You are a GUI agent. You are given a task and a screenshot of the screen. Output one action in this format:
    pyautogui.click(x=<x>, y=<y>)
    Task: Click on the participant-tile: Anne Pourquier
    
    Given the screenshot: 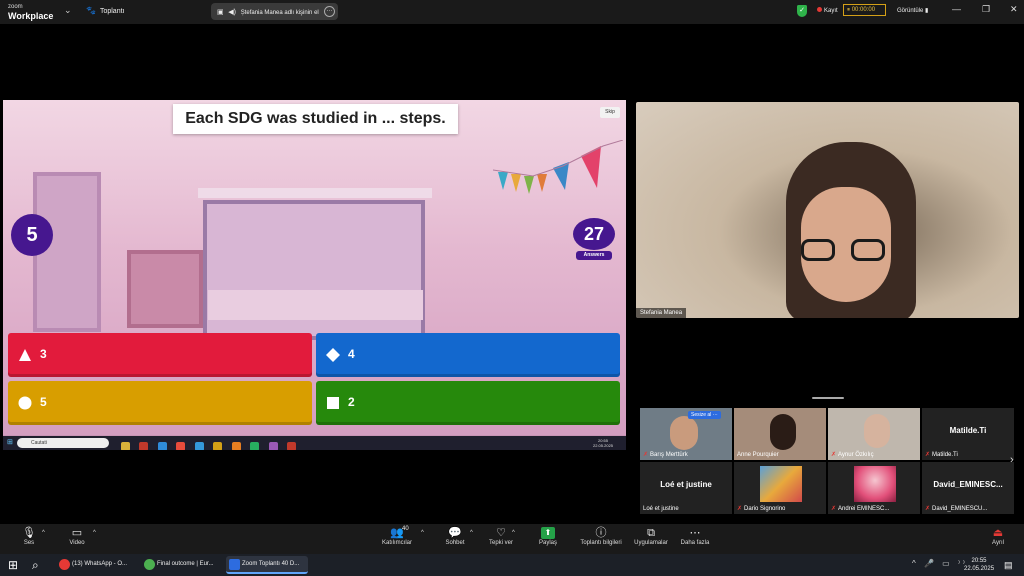 What is the action you would take?
    pyautogui.click(x=780, y=434)
    